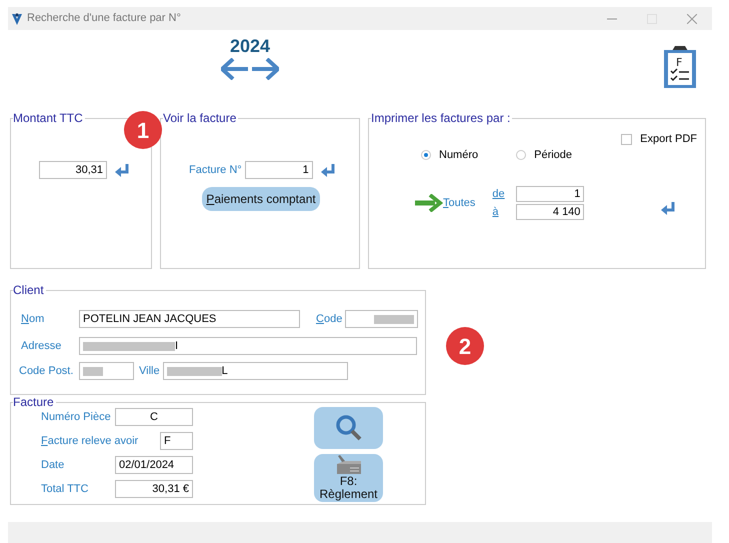 The image size is (729, 543). I want to click on arrow-icon, so click(429, 203).